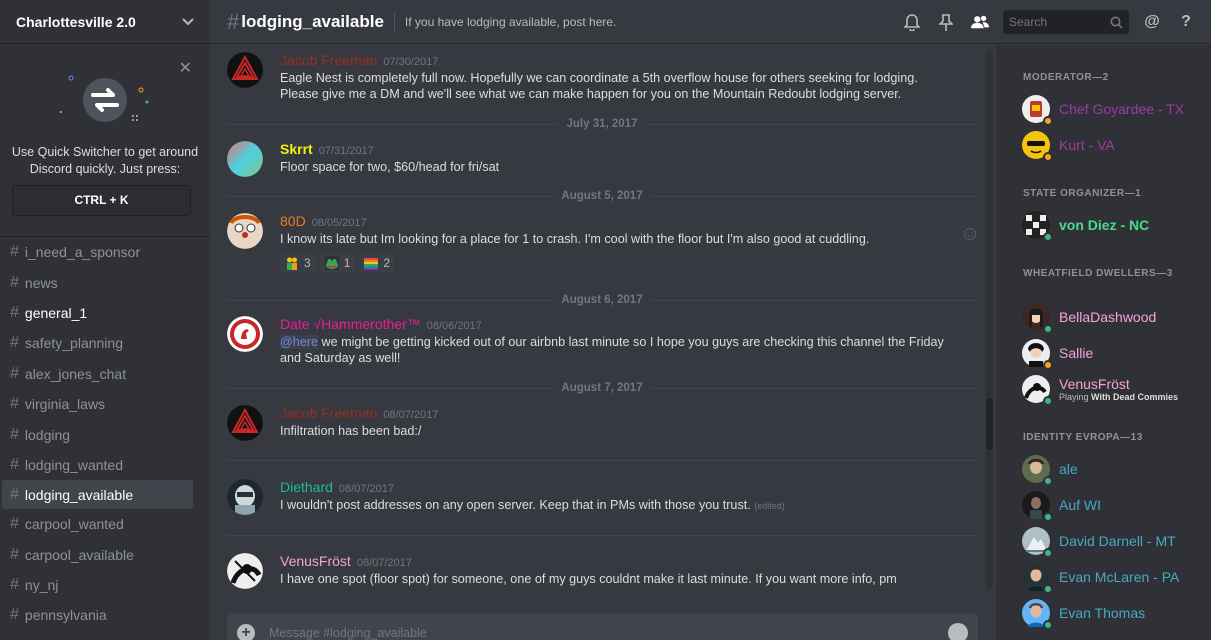 The width and height of the screenshot is (1211, 640). Describe the element at coordinates (1122, 109) in the screenshot. I see `member-name: Chef Goyardee - TX` at that location.